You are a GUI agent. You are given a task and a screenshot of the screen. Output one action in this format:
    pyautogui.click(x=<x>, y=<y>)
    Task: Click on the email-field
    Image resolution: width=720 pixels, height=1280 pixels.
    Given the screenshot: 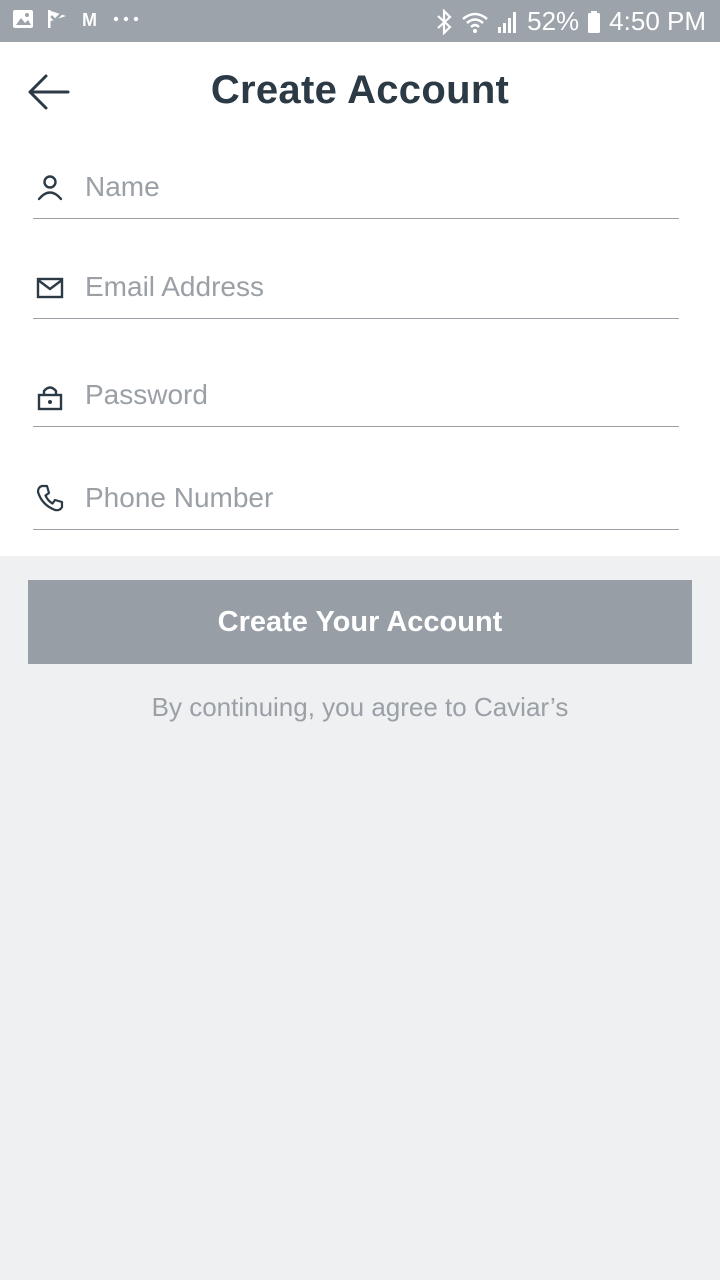 What is the action you would take?
    pyautogui.click(x=356, y=288)
    